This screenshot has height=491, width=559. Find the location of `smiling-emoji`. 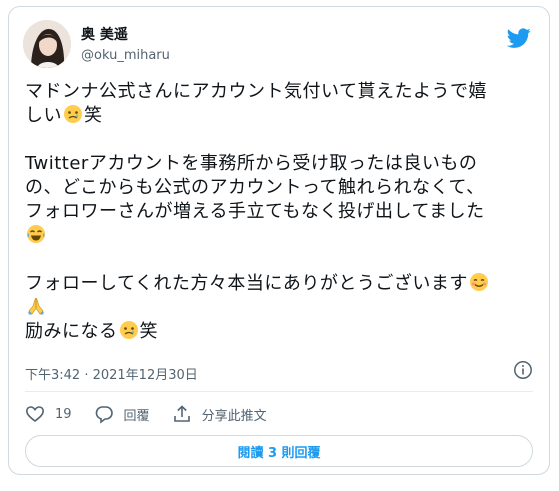

smiling-emoji is located at coordinates (478, 282).